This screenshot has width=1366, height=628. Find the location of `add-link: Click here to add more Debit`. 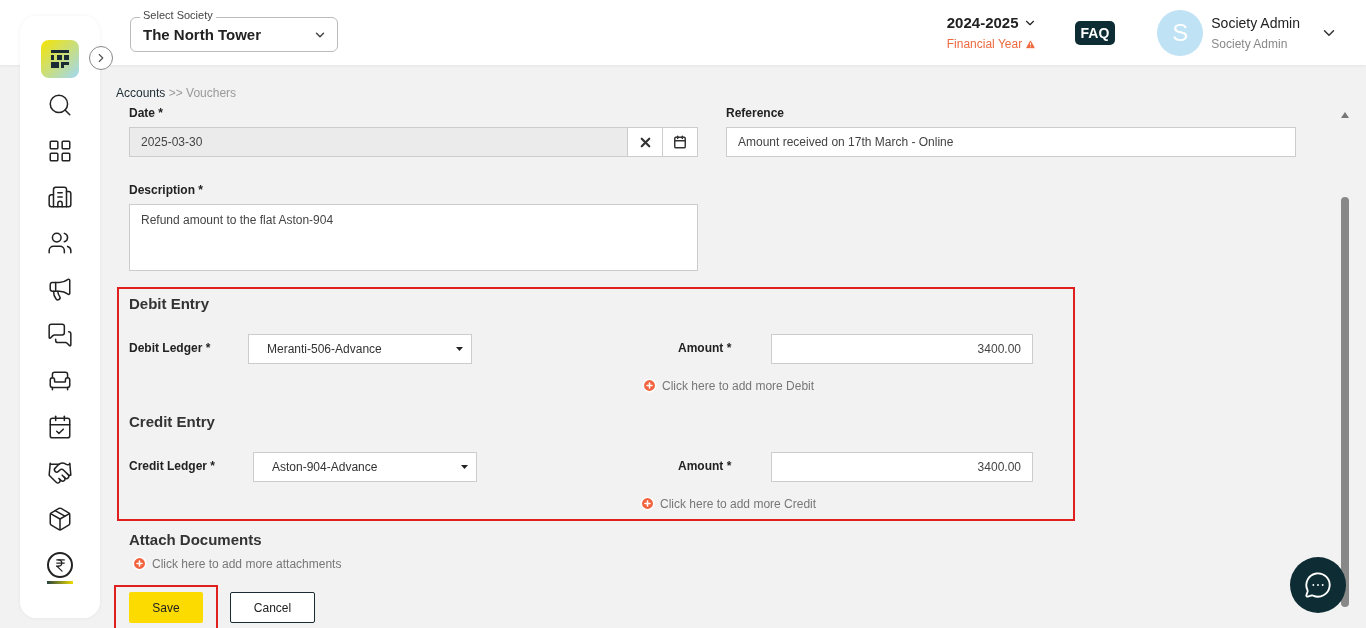

add-link: Click here to add more Debit is located at coordinates (728, 385).